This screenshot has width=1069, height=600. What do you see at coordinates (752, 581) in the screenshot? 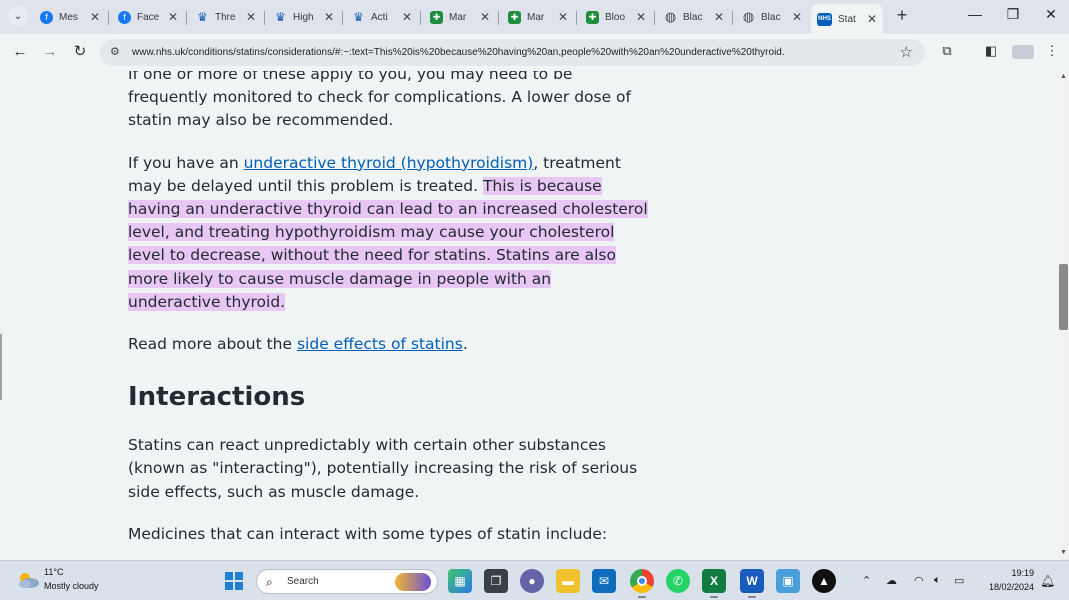
I see `word-app: W` at bounding box center [752, 581].